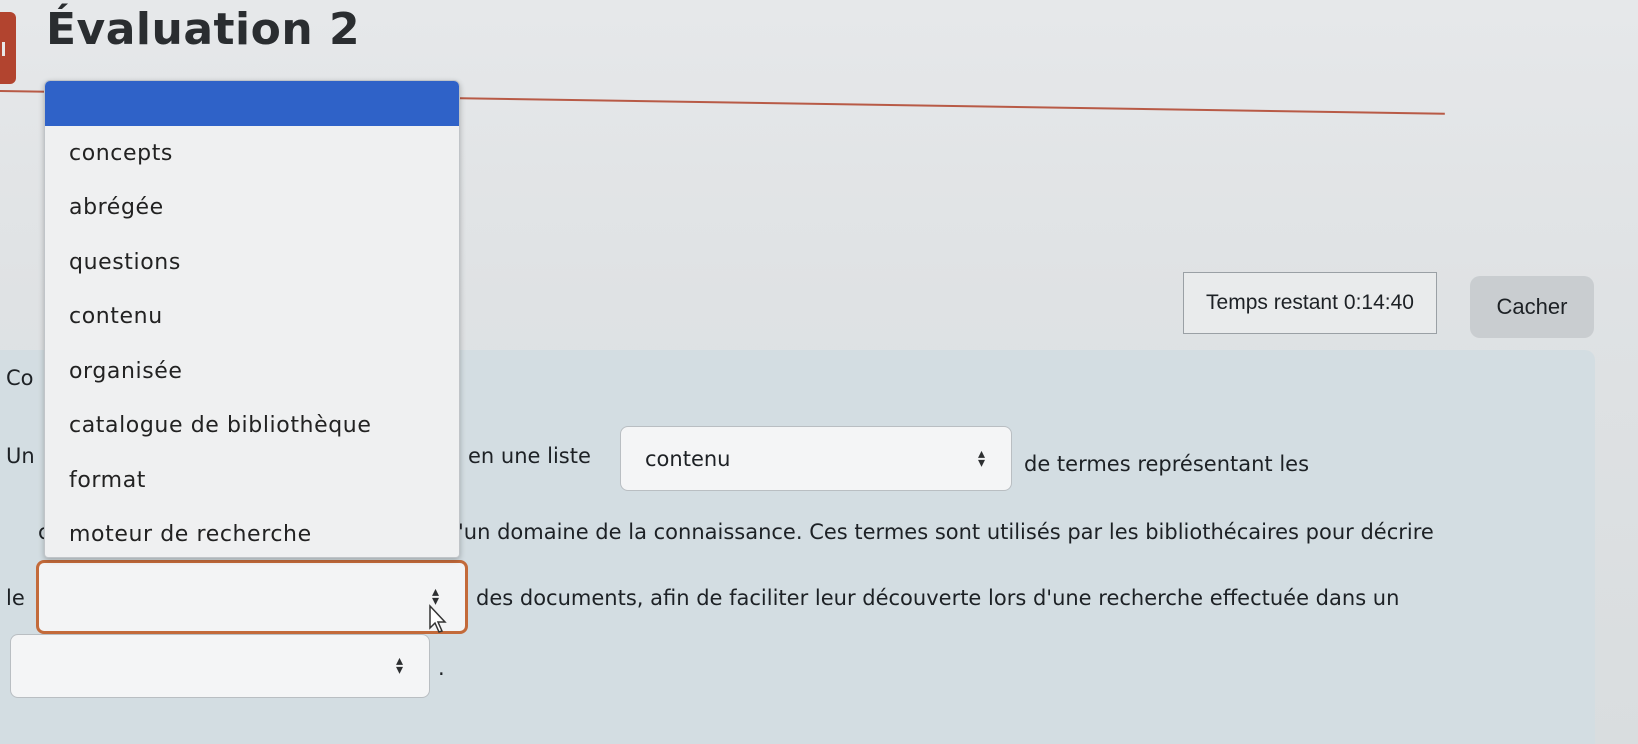 The height and width of the screenshot is (744, 1638). Describe the element at coordinates (252, 426) in the screenshot. I see `dropdown-option: catalogue de bibliothèque` at that location.